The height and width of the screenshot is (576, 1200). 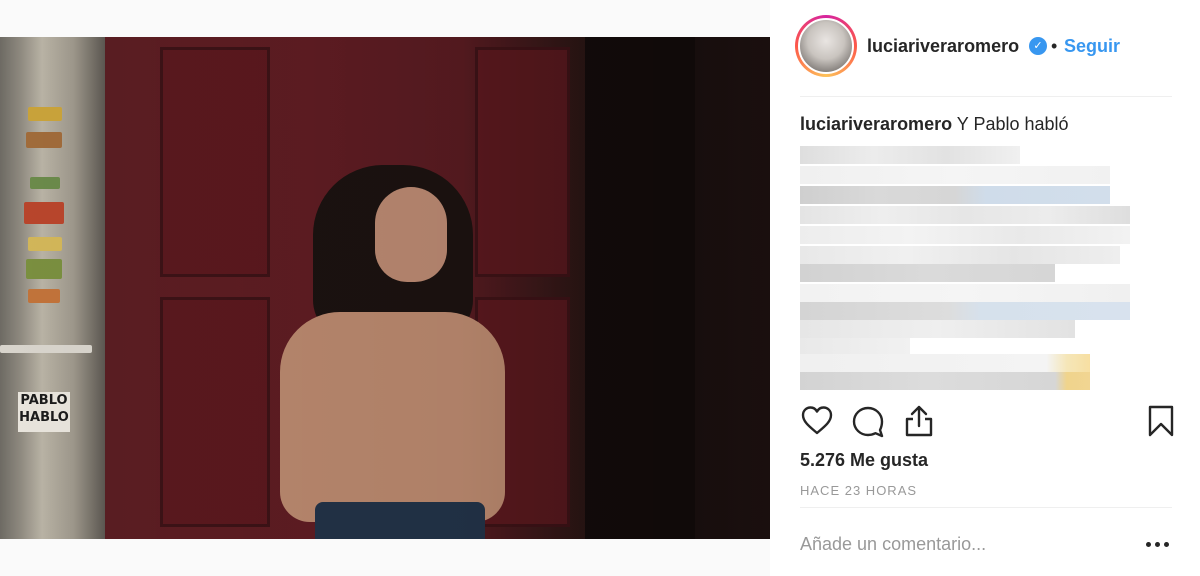 I want to click on comment-input, so click(x=965, y=544).